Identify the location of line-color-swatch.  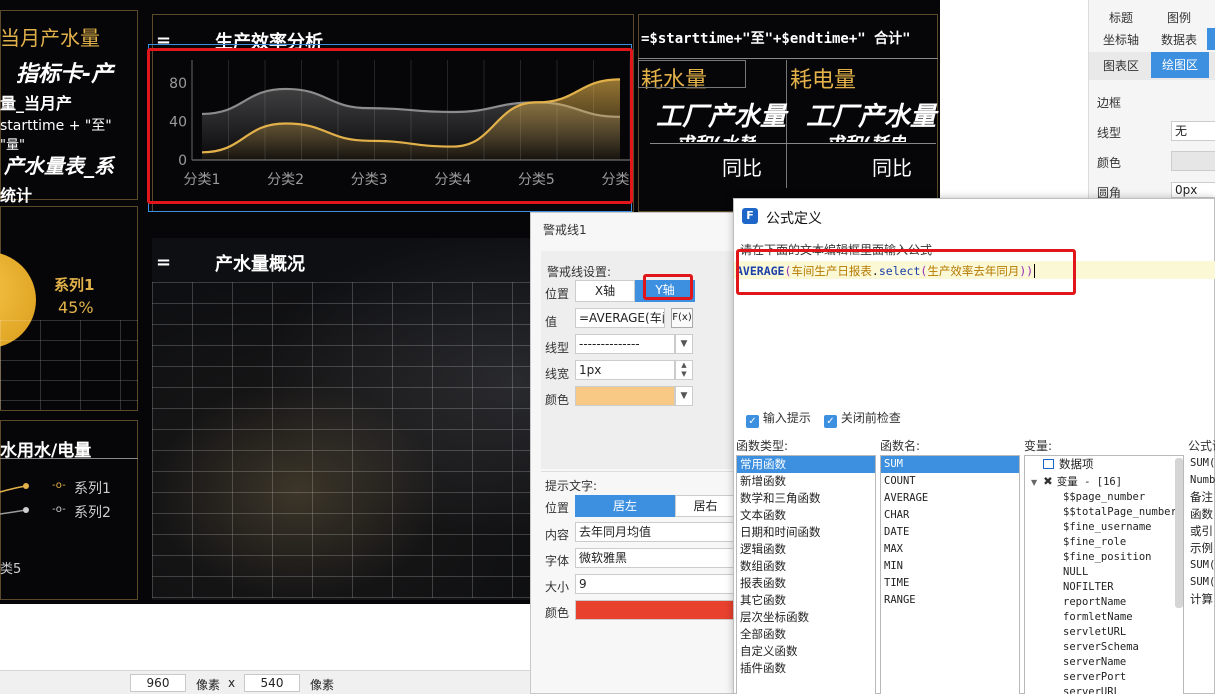
(625, 396).